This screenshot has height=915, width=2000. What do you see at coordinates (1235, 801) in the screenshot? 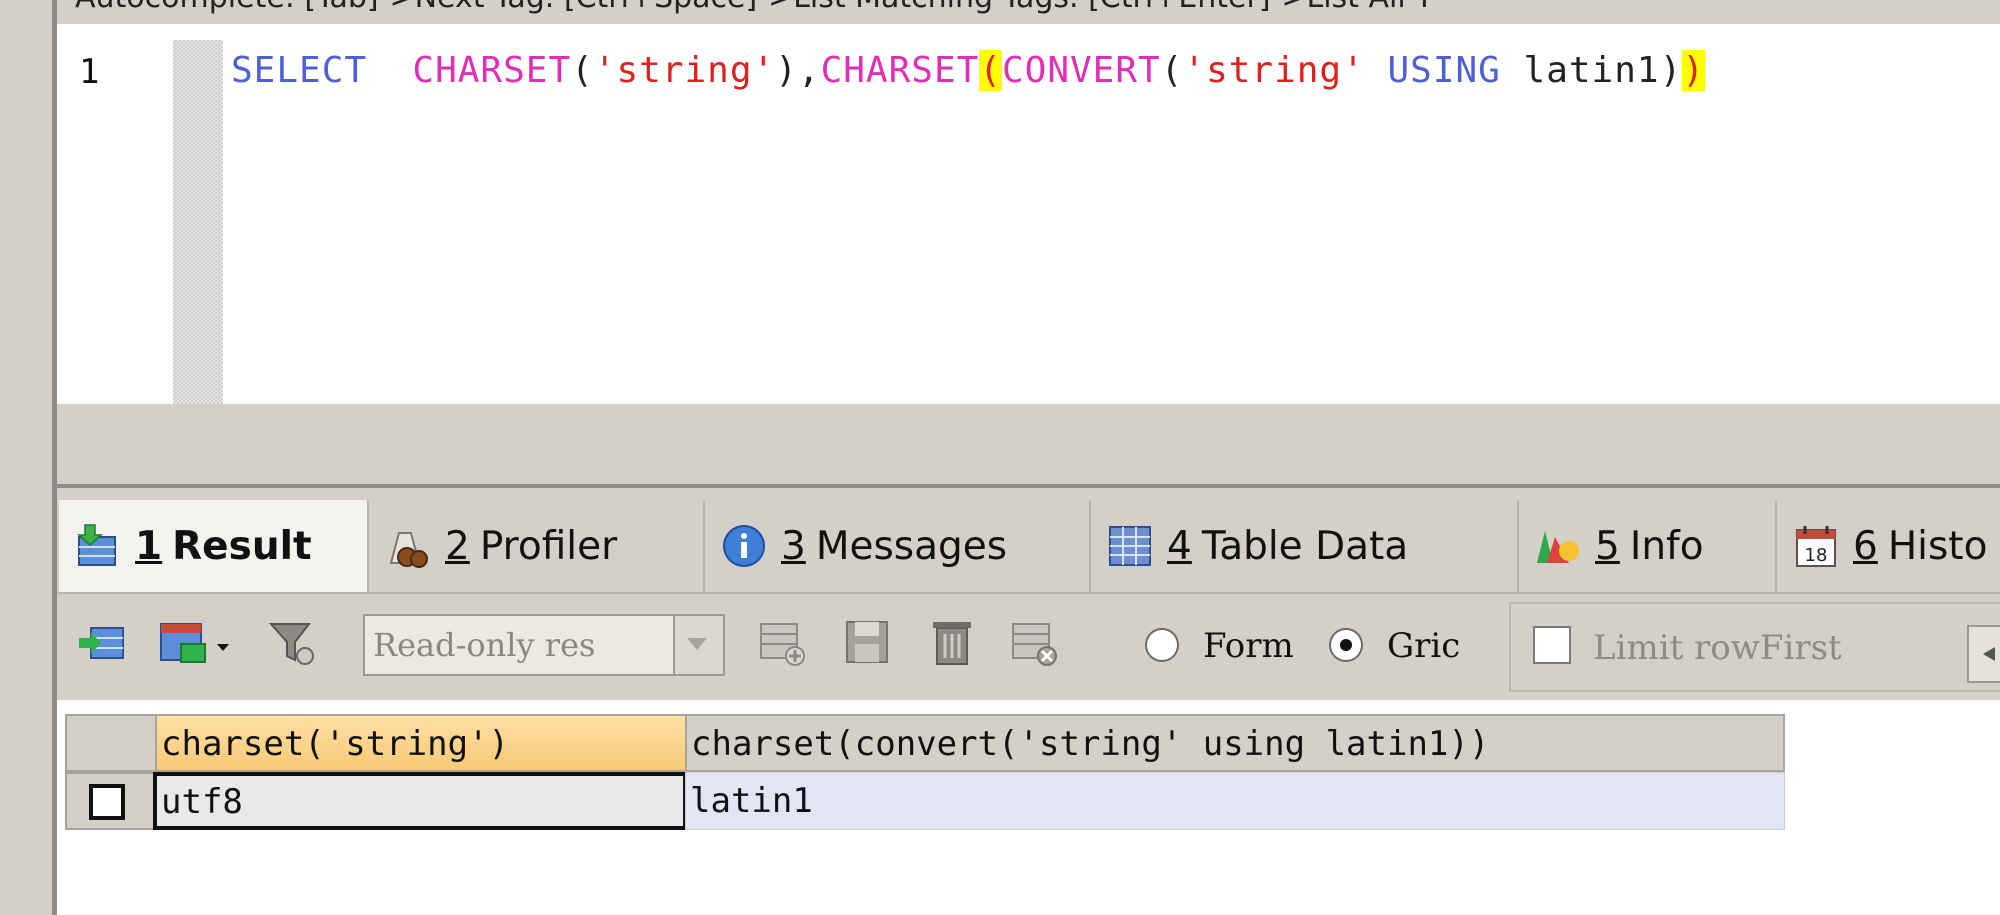
I see `table-cell: latin1` at bounding box center [1235, 801].